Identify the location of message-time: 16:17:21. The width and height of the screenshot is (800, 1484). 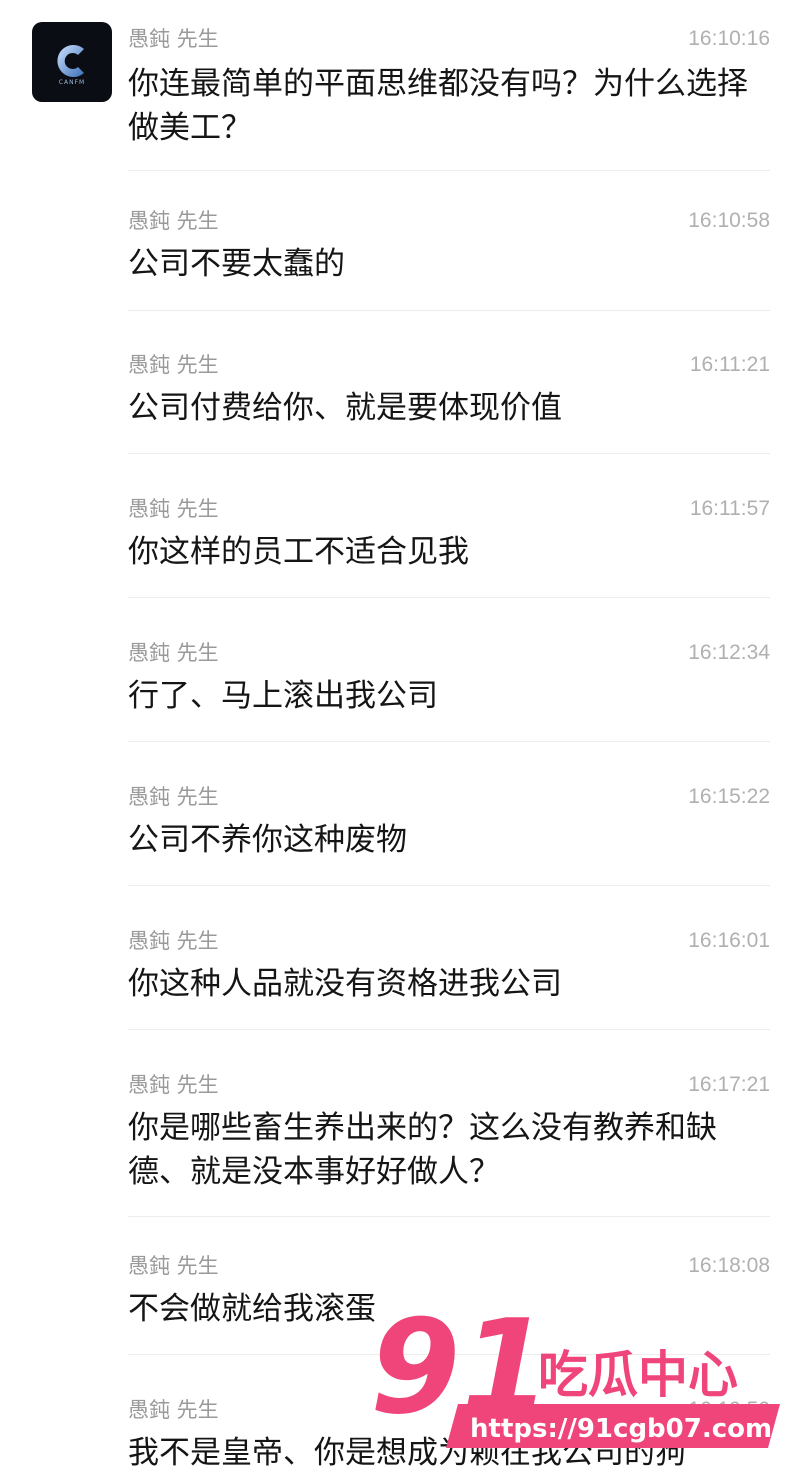
(729, 1084).